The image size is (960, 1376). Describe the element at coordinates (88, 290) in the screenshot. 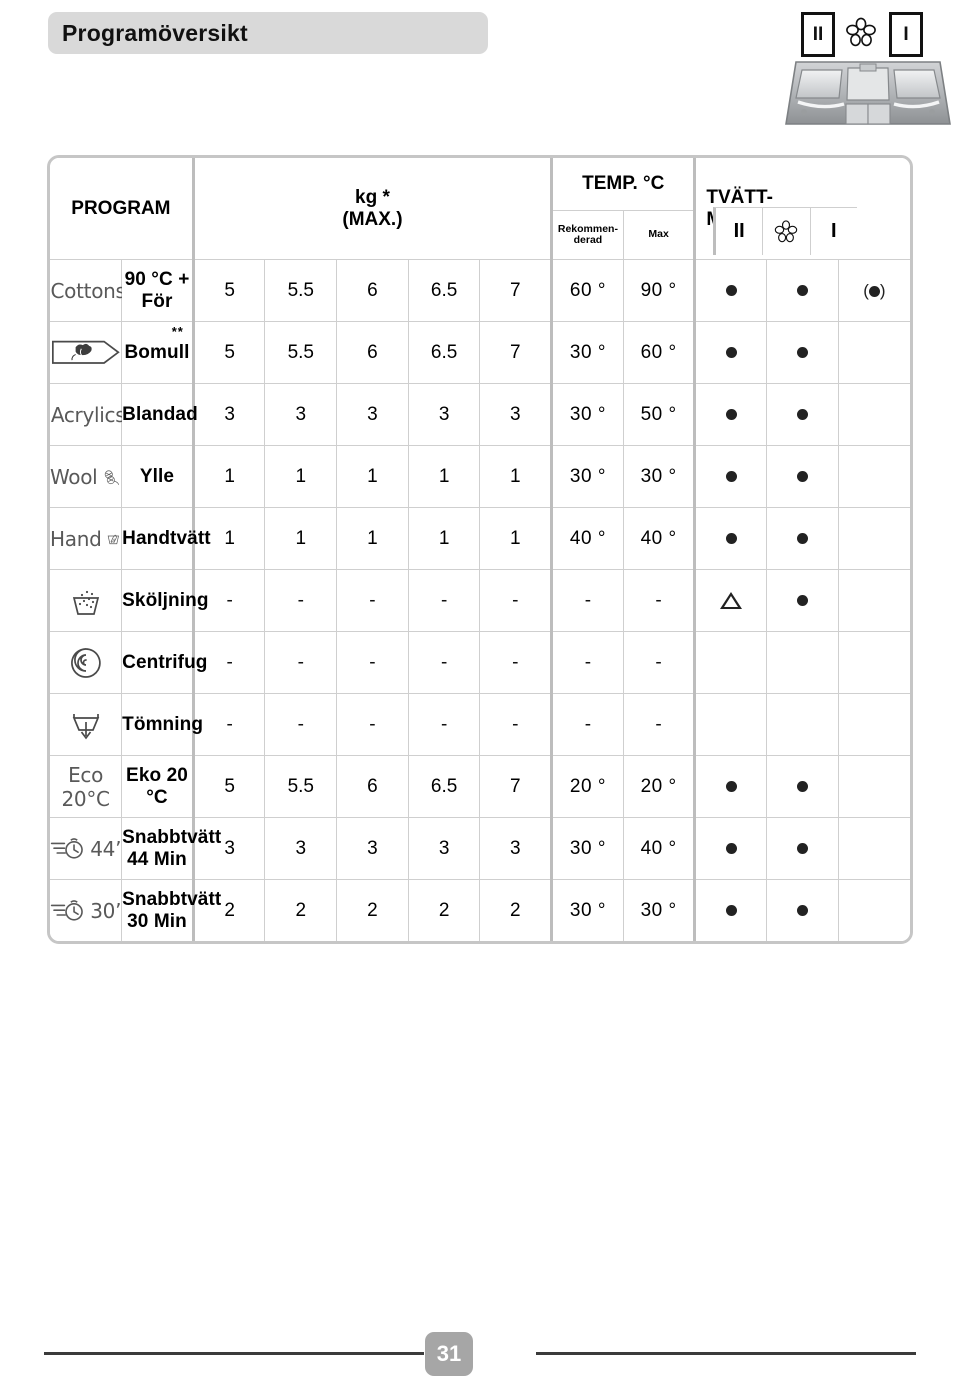

I see `program-icon-label: Cottons` at that location.